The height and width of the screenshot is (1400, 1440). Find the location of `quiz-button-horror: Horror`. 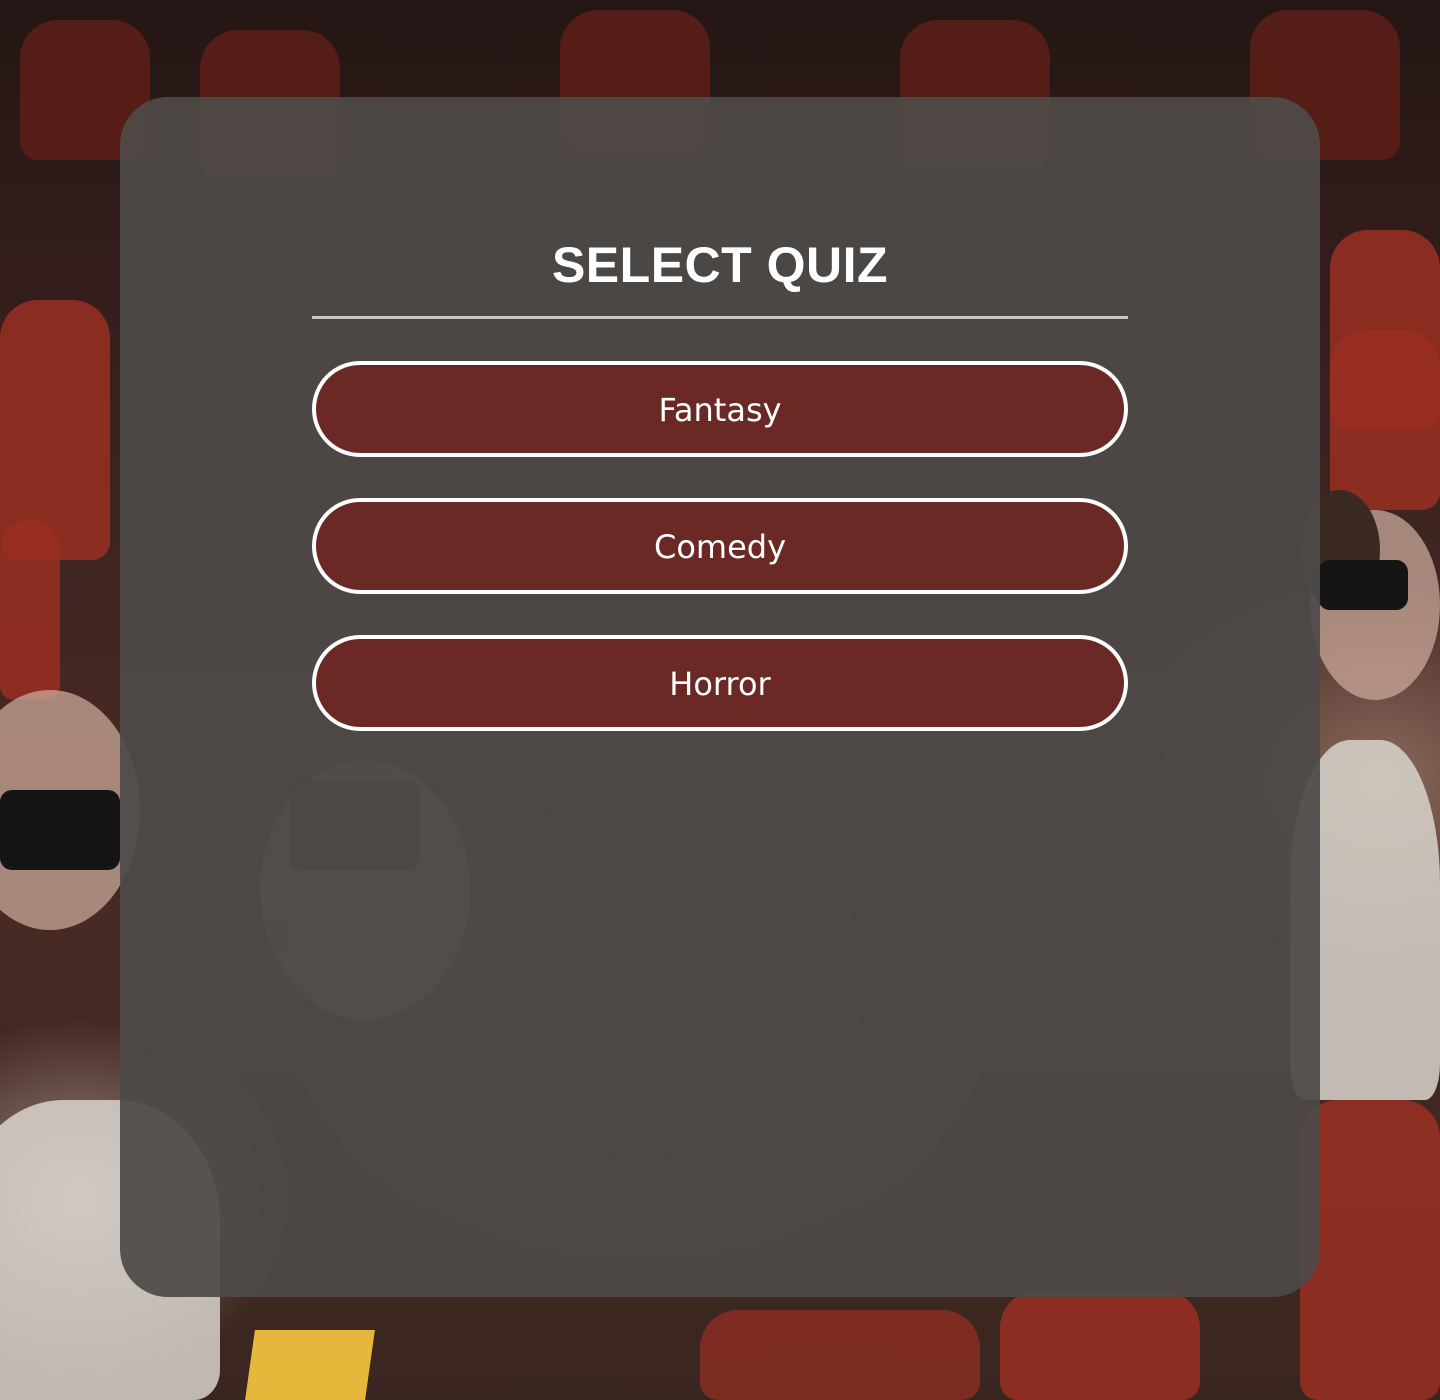

quiz-button-horror: Horror is located at coordinates (720, 683).